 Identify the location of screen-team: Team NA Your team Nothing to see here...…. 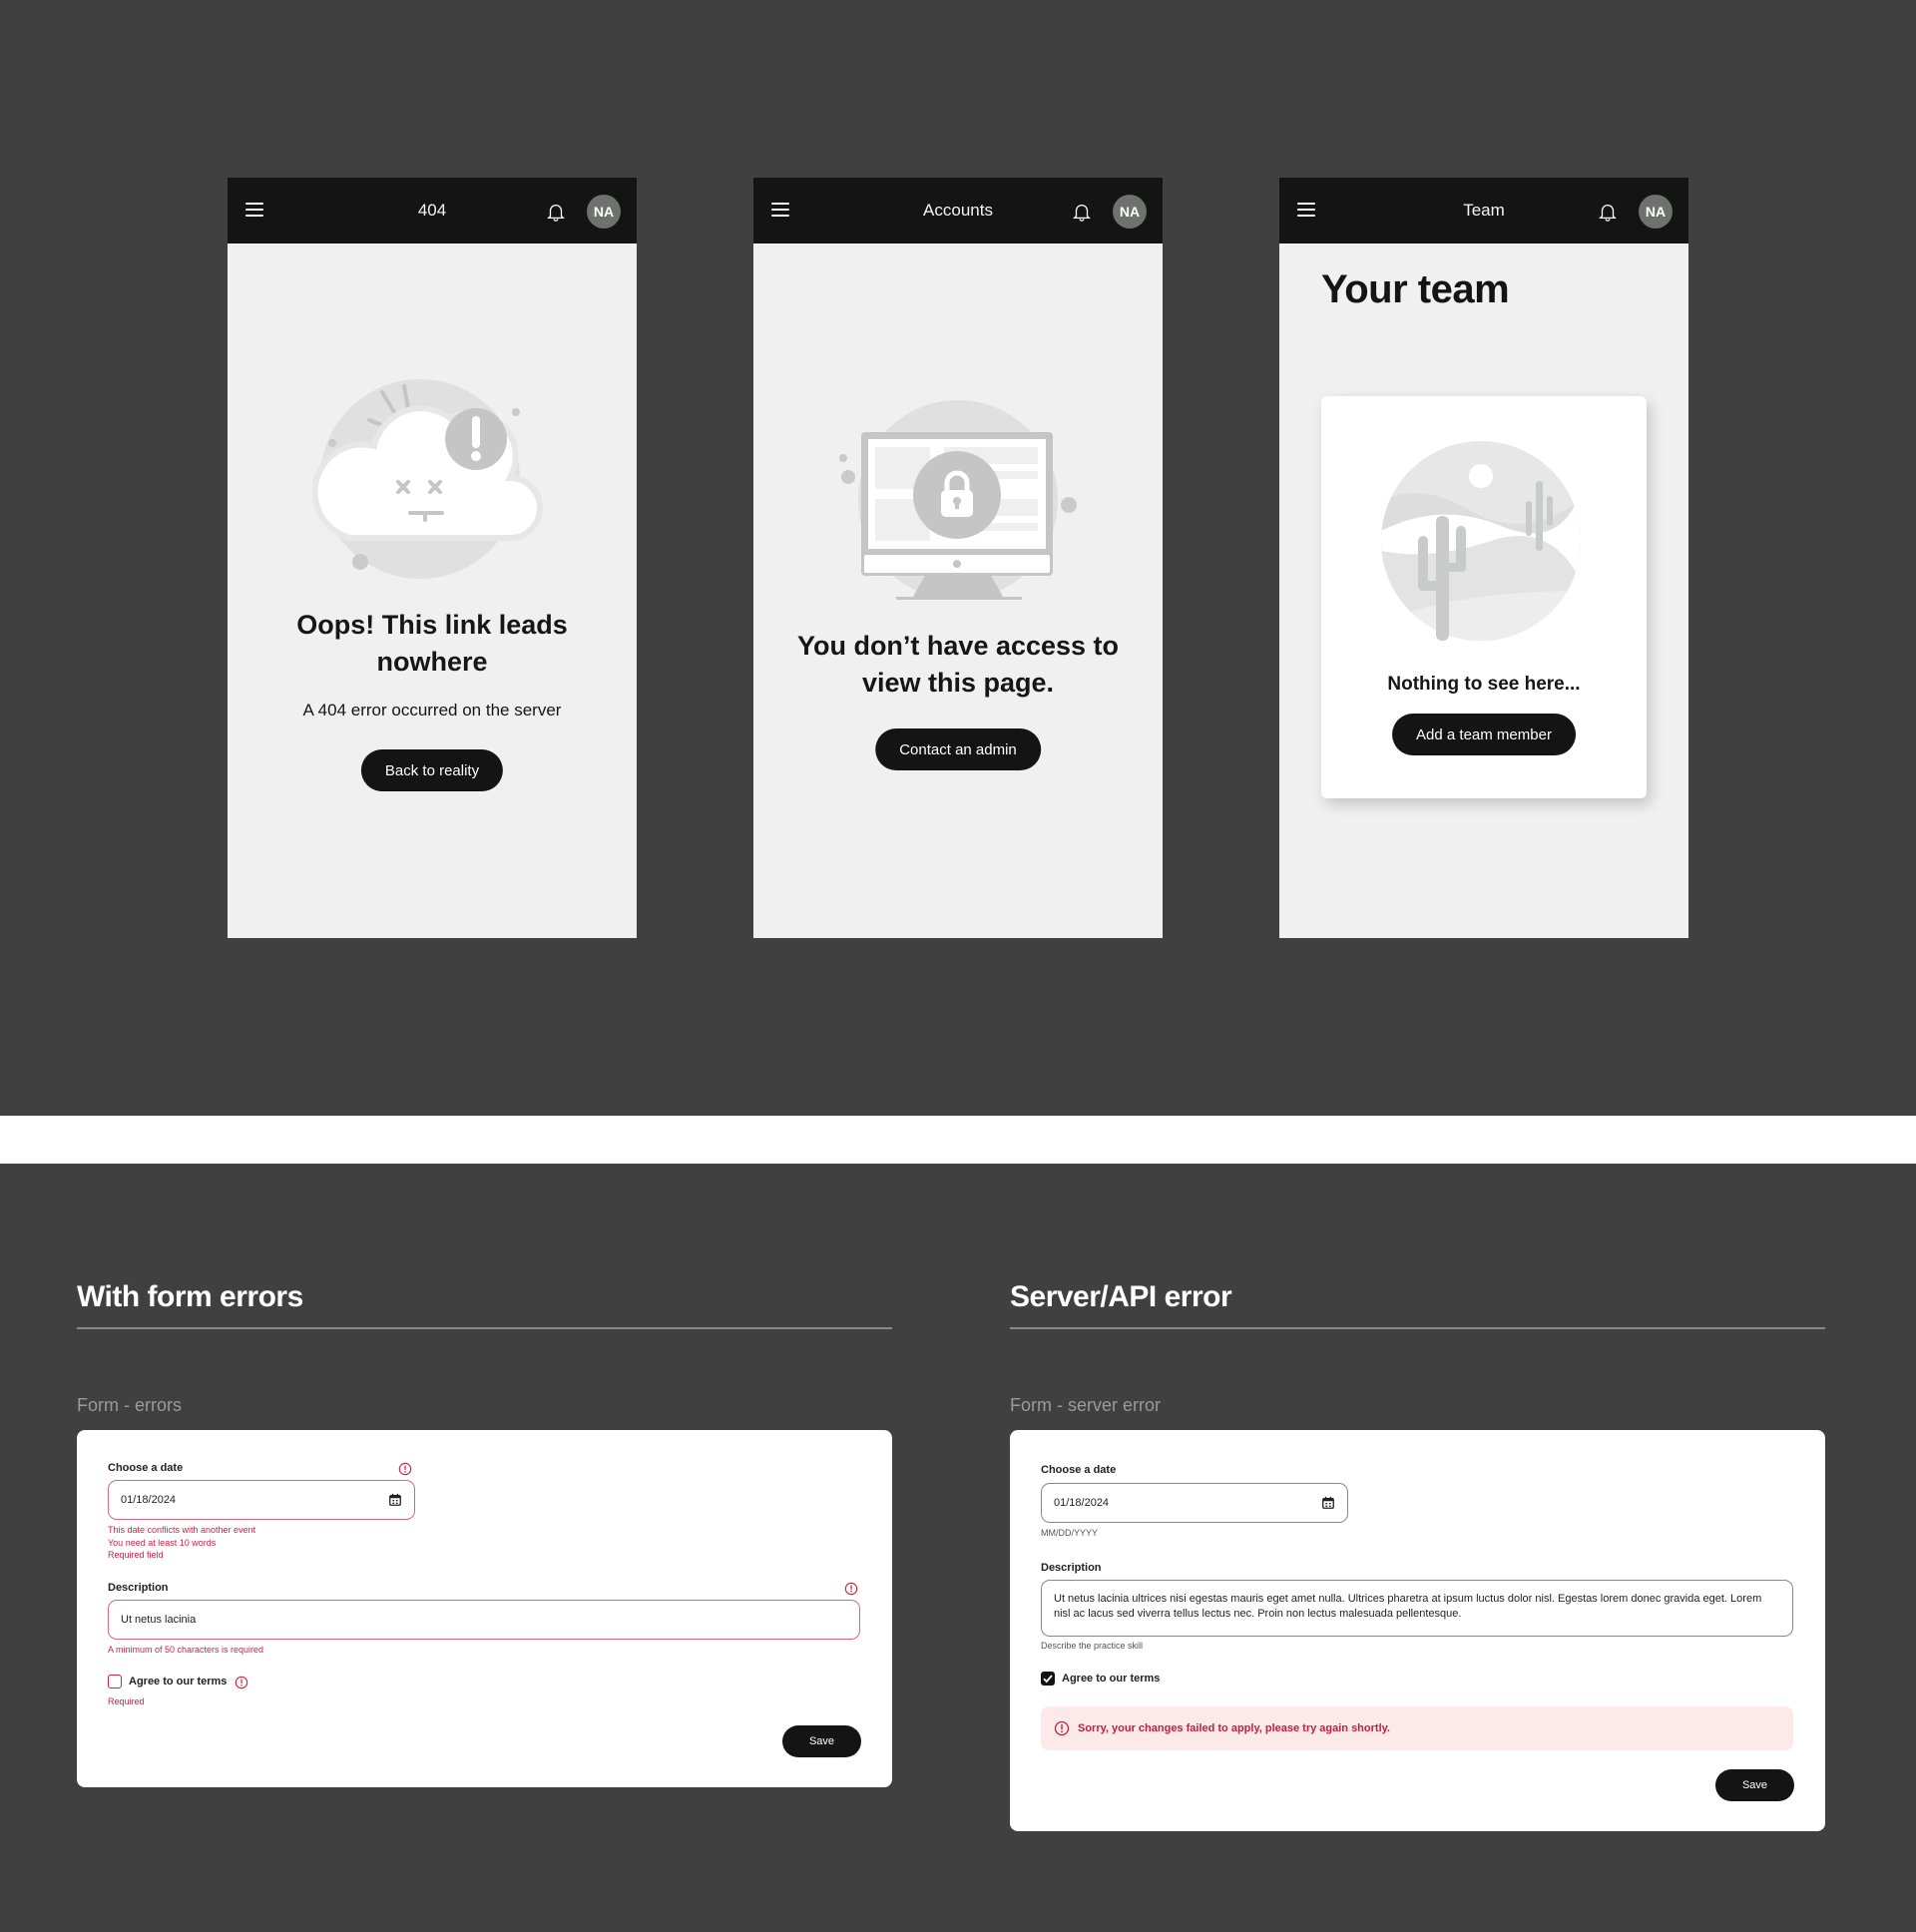
(1483, 558).